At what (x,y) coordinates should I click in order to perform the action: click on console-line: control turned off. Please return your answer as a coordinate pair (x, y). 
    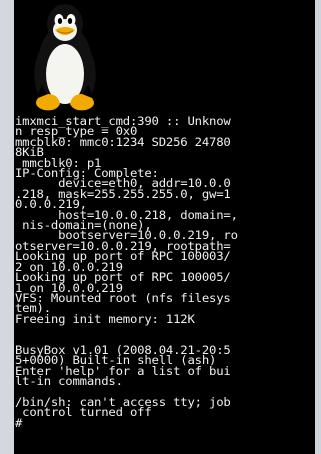
    Looking at the image, I should click on (83, 412).